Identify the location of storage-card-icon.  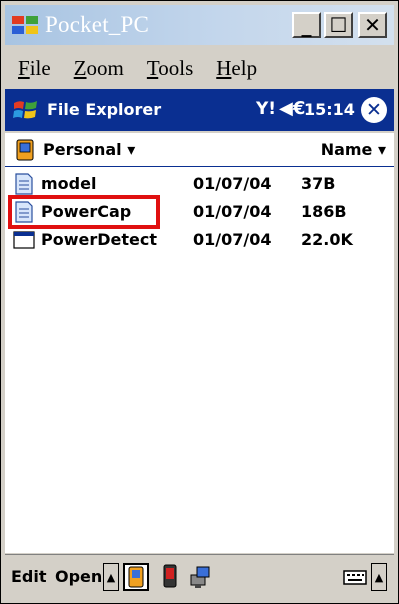
(136, 577).